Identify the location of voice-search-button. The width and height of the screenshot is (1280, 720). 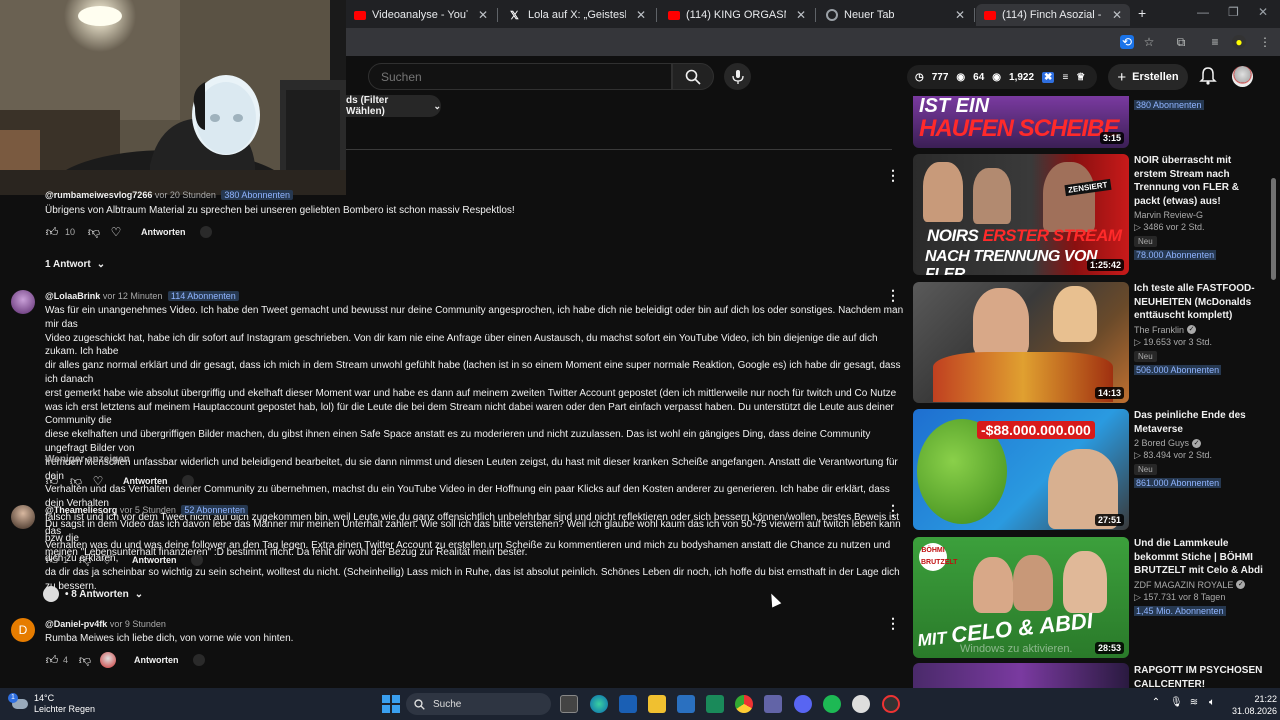
(737, 76).